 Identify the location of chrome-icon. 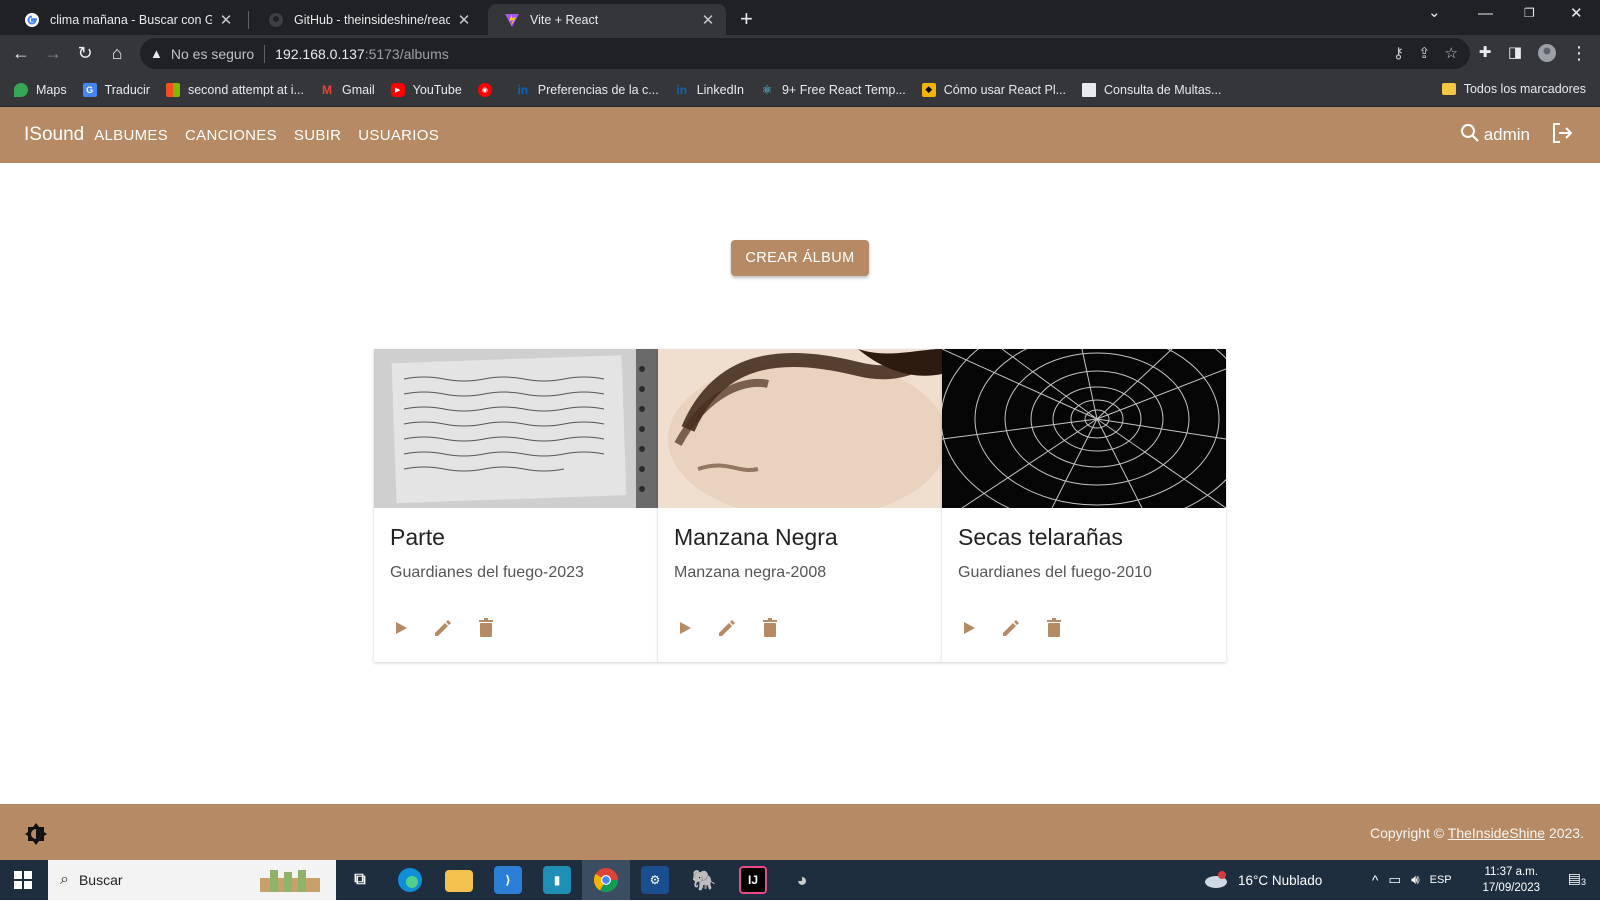
(606, 880).